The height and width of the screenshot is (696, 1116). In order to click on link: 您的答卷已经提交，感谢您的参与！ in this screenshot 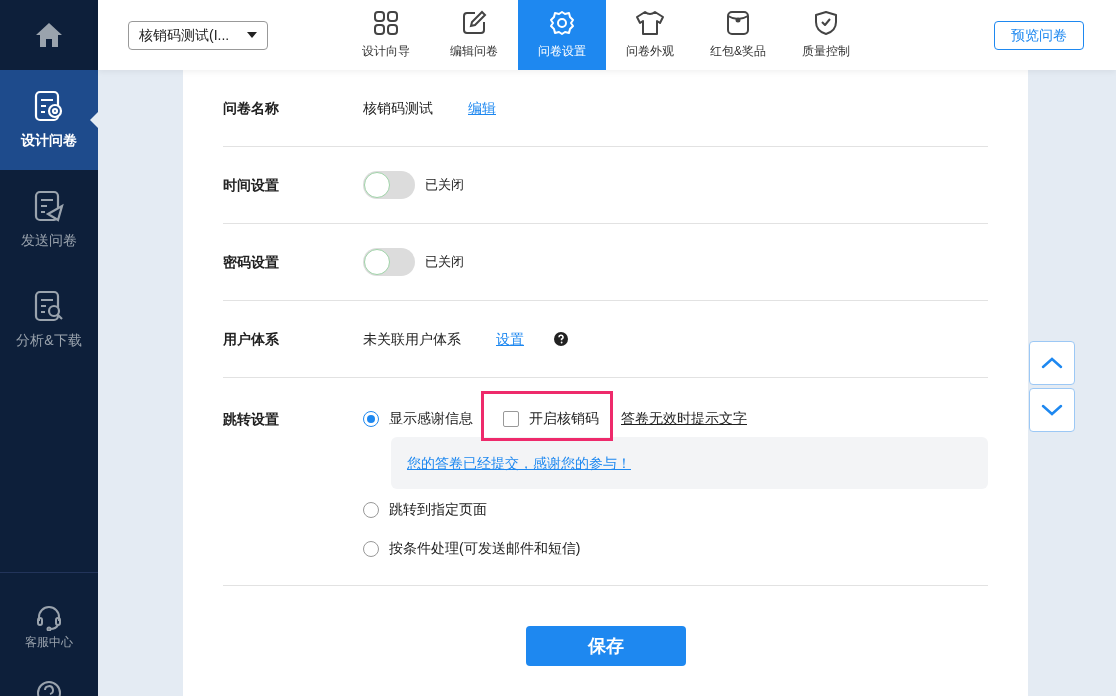, I will do `click(519, 463)`.